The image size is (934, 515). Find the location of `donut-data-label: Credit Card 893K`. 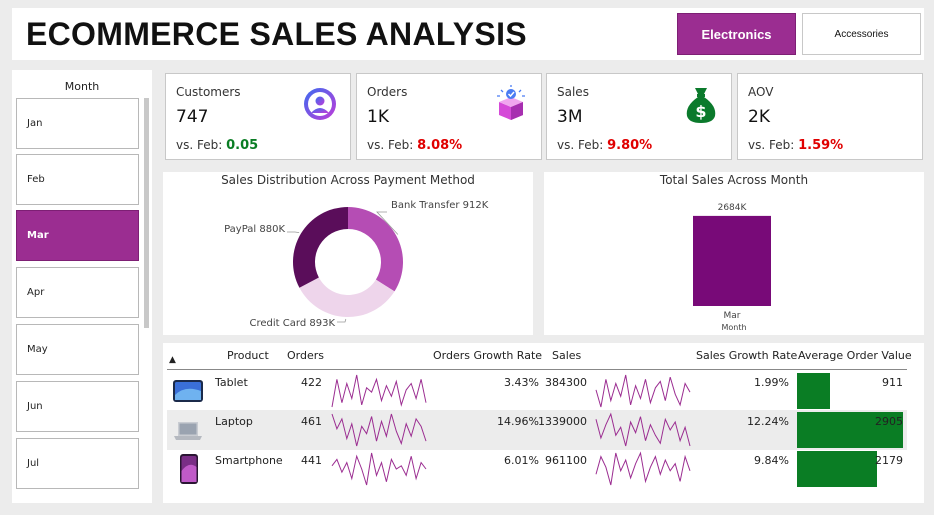

donut-data-label: Credit Card 893K is located at coordinates (293, 323).